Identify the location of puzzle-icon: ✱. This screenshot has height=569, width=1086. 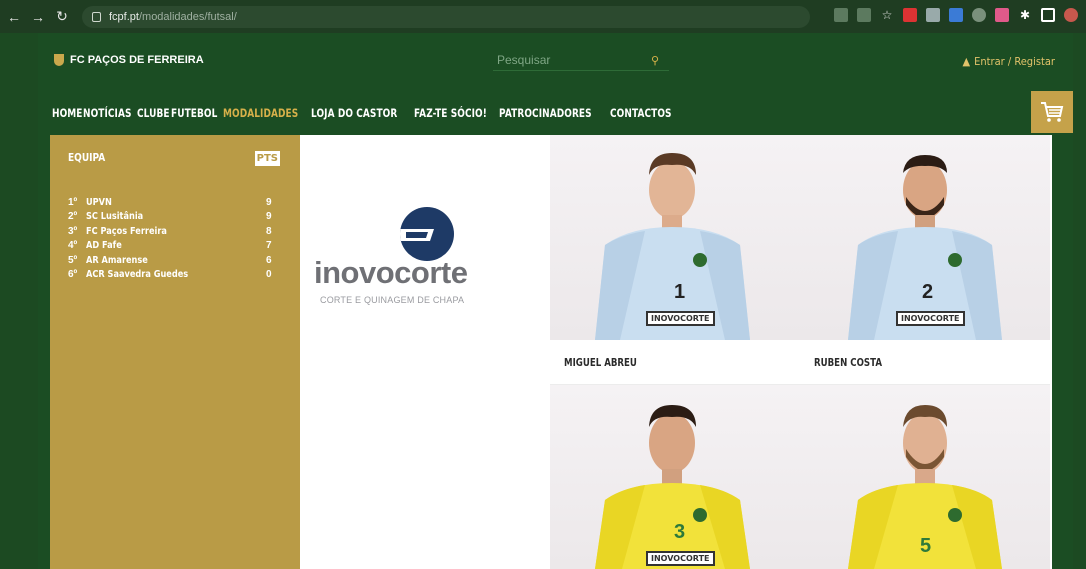
(1025, 15).